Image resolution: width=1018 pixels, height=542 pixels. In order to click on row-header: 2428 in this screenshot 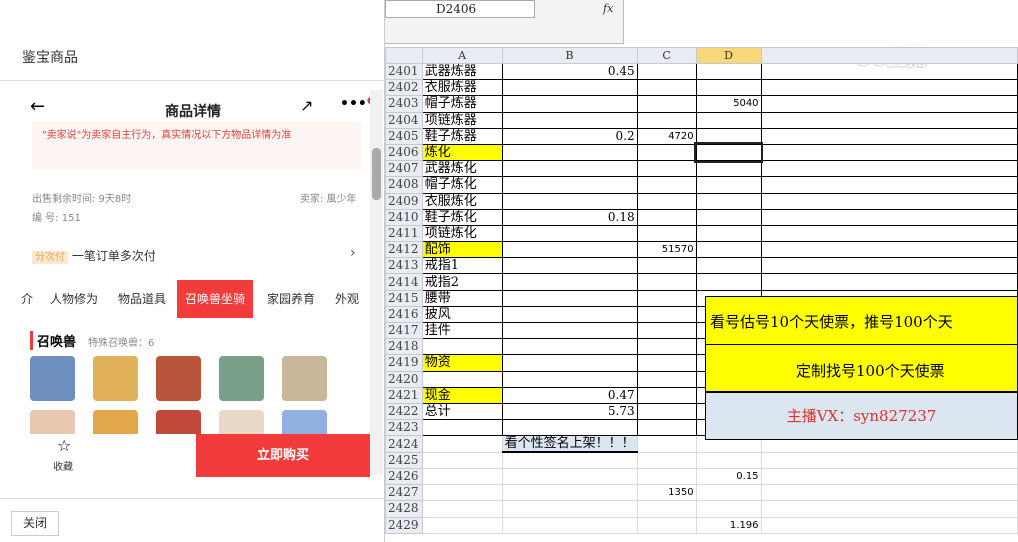, I will do `click(404, 509)`.